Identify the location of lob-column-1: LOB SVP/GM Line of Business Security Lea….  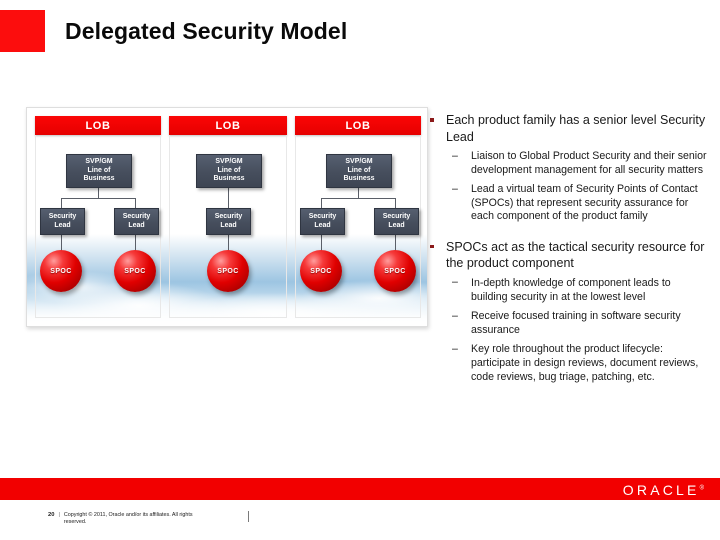
(98, 217).